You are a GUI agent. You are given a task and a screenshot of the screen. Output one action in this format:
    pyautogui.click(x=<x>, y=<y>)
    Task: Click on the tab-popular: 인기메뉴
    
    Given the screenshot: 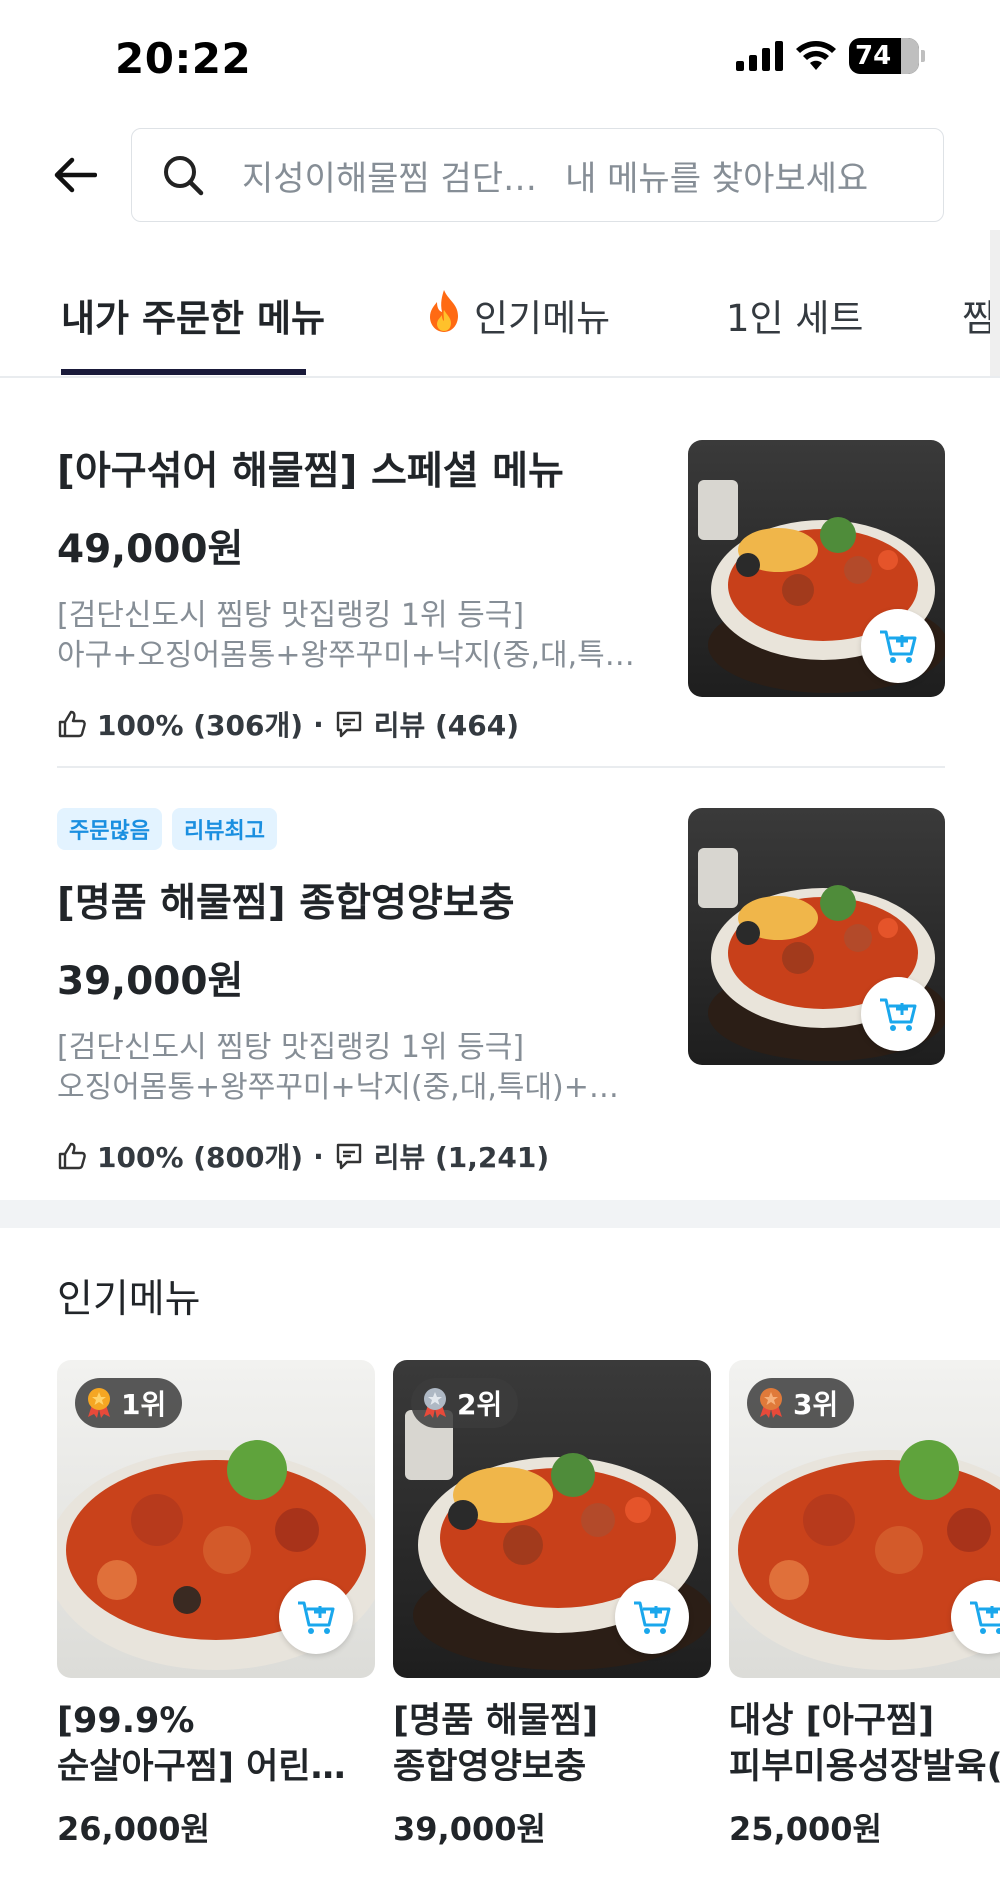 What is the action you would take?
    pyautogui.click(x=517, y=315)
    